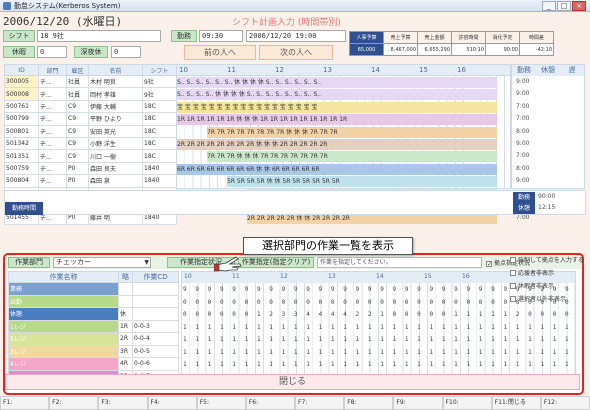 Image resolution: width=590 pixels, height=410 pixels. Describe the element at coordinates (93, 351) in the screenshot. I see `task-row: 3レジ 3R 0-0-5` at that location.